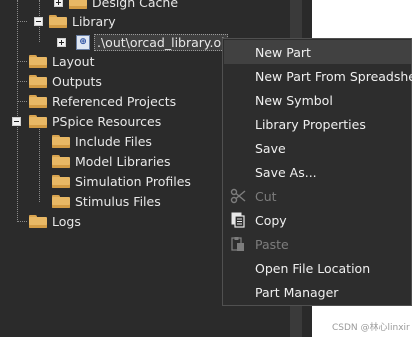 The image size is (412, 337). I want to click on watermark: CSDN @林心linxir, so click(371, 328).